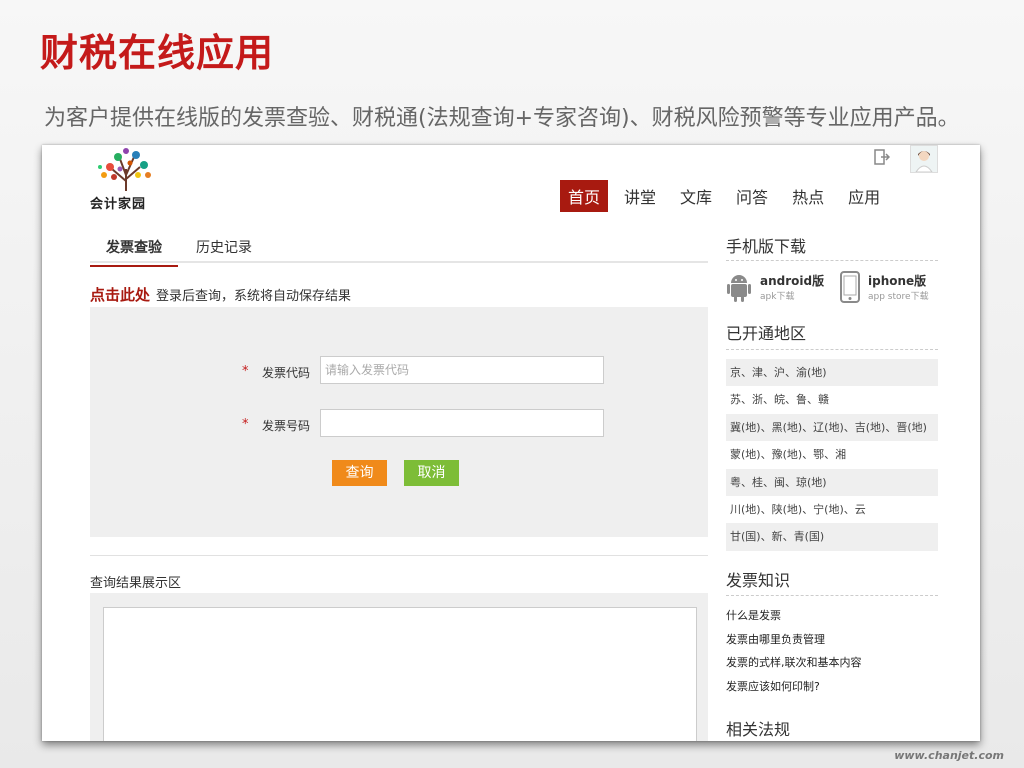 The height and width of the screenshot is (768, 1024). Describe the element at coordinates (286, 426) in the screenshot. I see `invoice-number-label: 发票号码` at that location.